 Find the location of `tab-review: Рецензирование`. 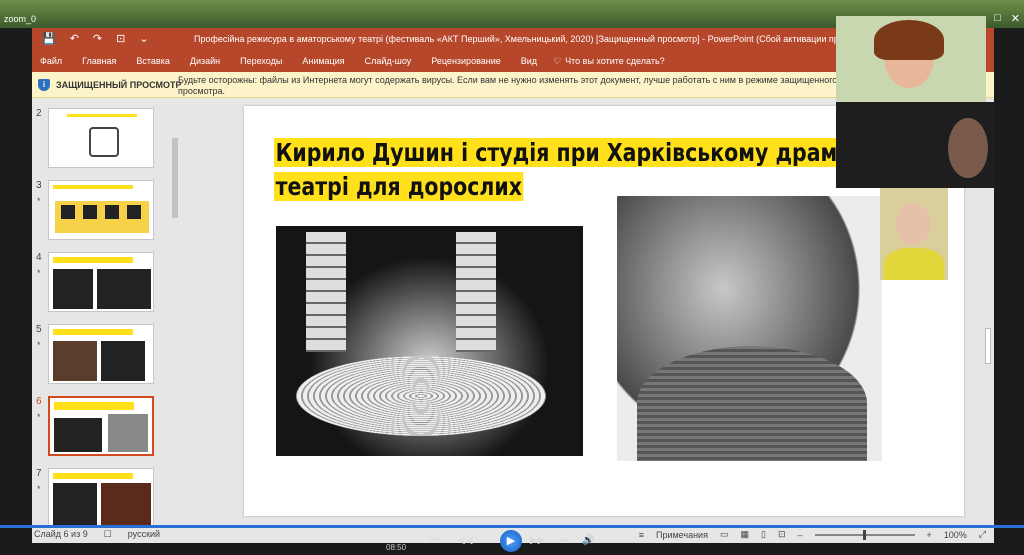

tab-review: Рецензирование is located at coordinates (466, 61).